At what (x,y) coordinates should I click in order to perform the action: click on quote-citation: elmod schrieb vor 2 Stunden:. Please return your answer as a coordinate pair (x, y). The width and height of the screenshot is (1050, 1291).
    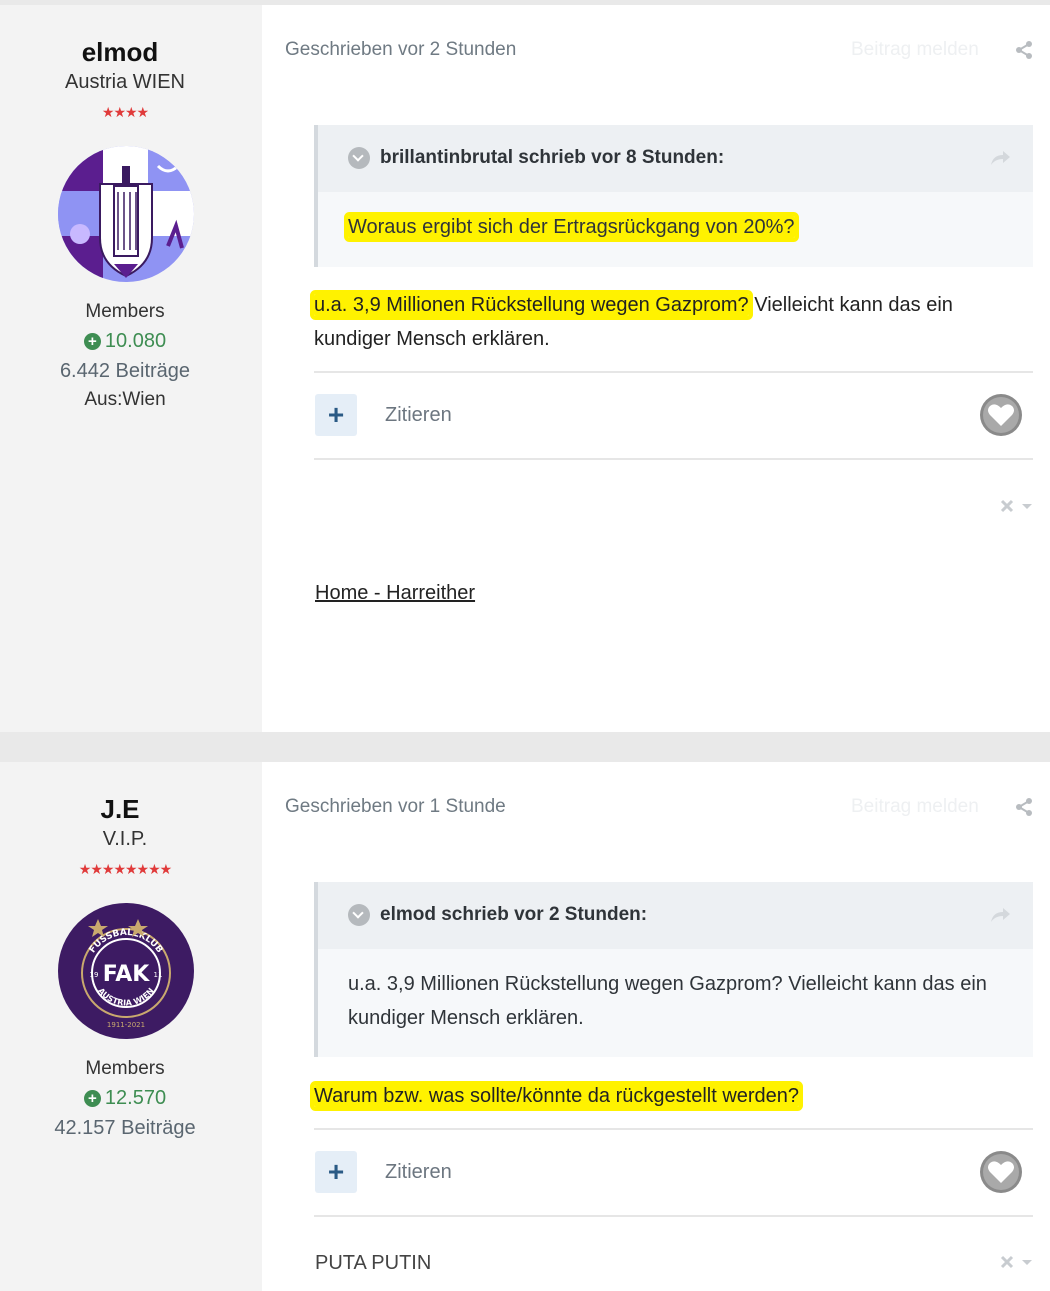
    Looking at the image, I should click on (514, 914).